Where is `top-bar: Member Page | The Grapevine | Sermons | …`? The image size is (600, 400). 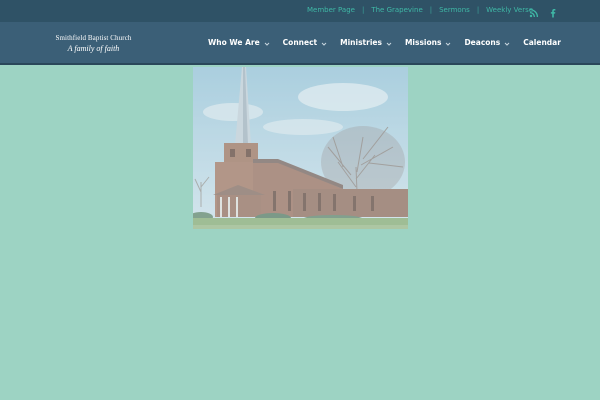
top-bar: Member Page | The Grapevine | Sermons | … is located at coordinates (300, 11).